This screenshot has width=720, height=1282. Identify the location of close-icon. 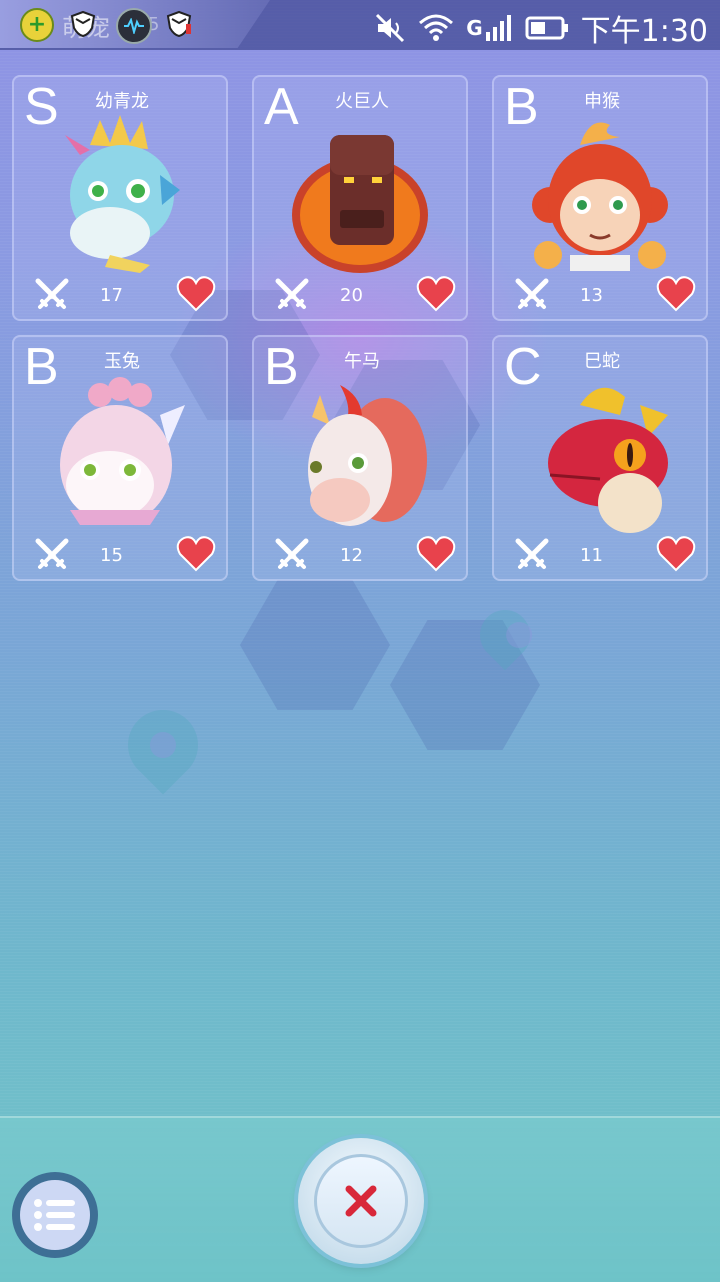
(361, 1201).